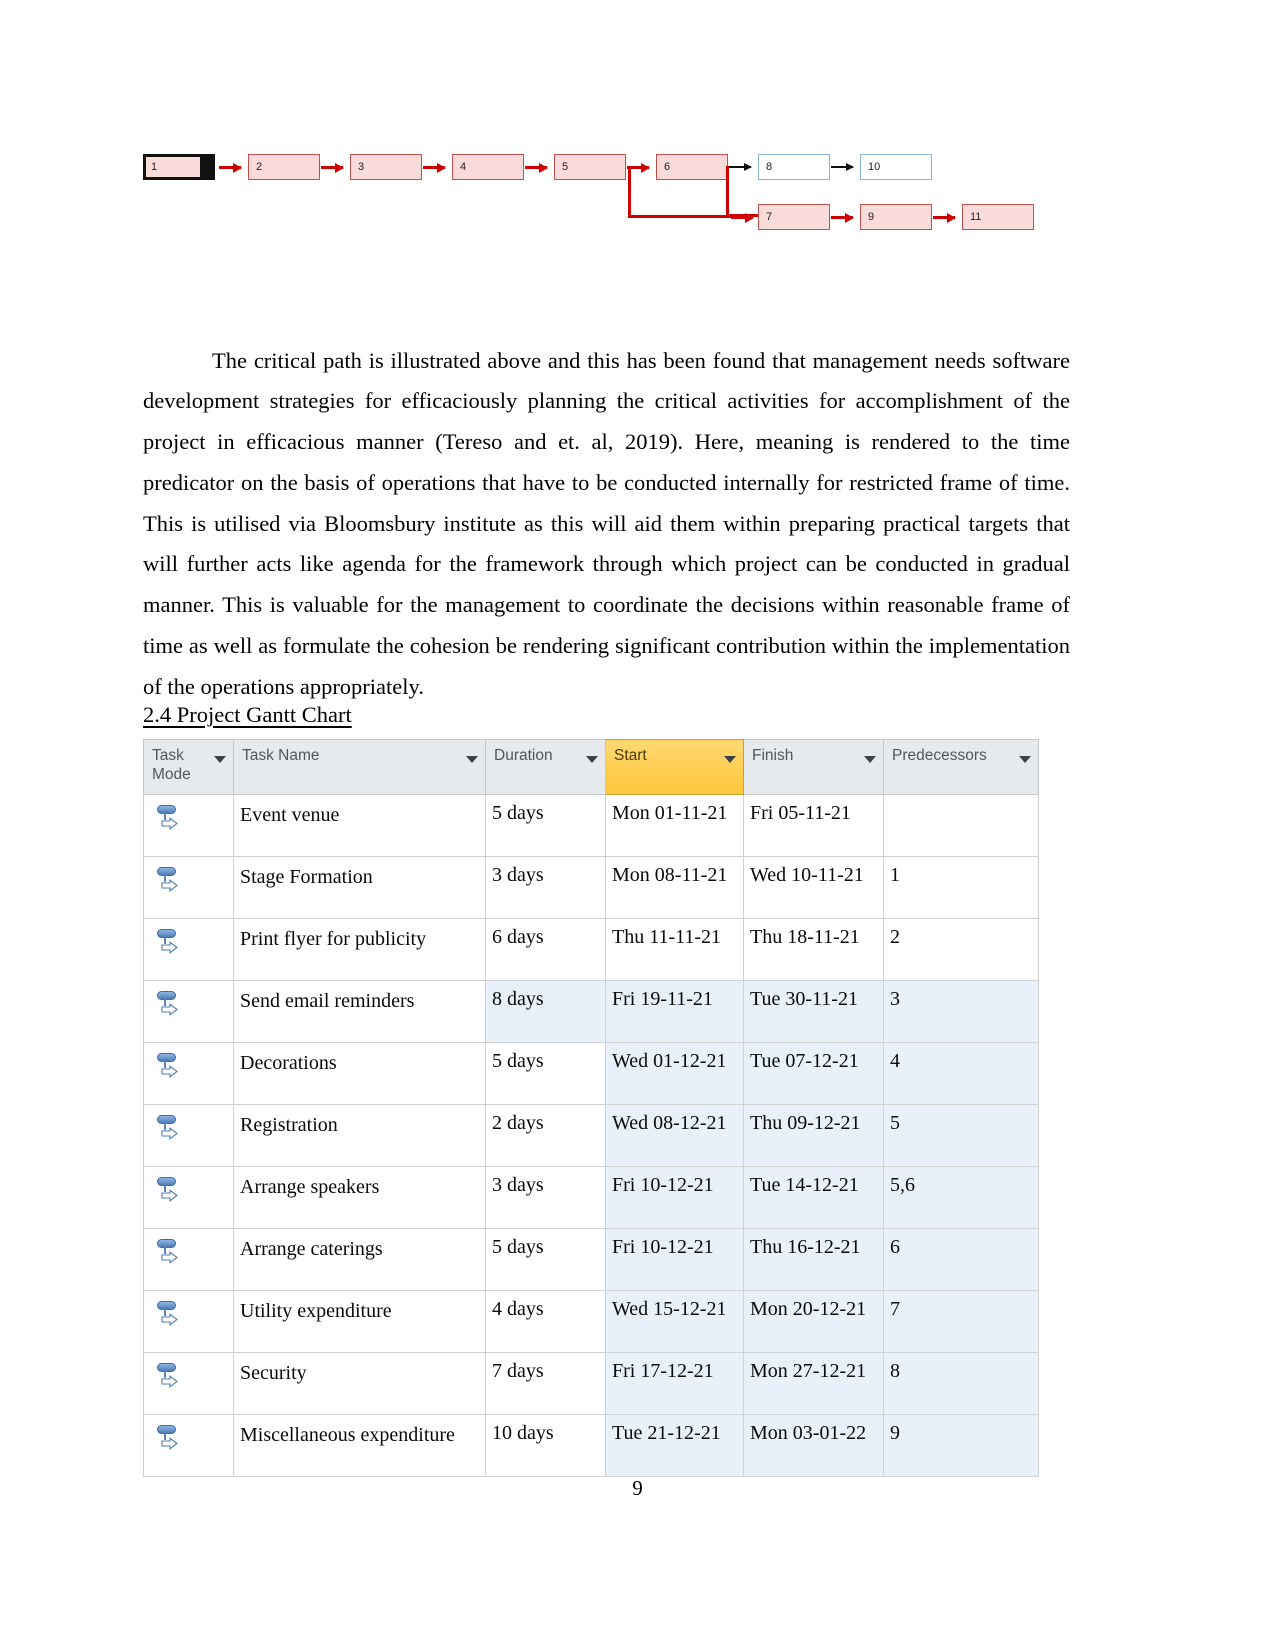 The width and height of the screenshot is (1275, 1651). Describe the element at coordinates (674, 1011) in the screenshot. I see `cell-start: Fri 19-11-21` at that location.